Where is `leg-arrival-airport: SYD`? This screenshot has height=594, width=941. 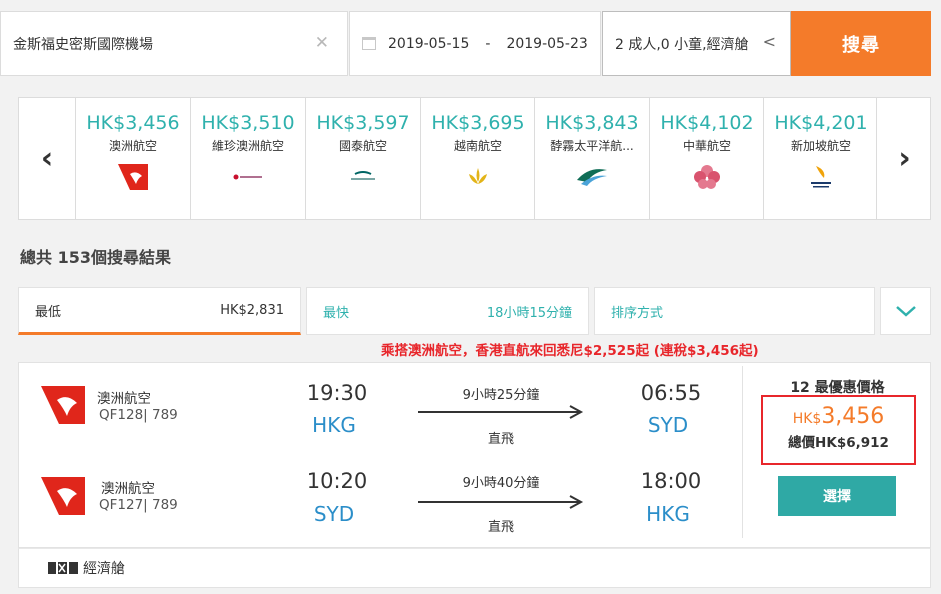 leg-arrival-airport: SYD is located at coordinates (668, 425).